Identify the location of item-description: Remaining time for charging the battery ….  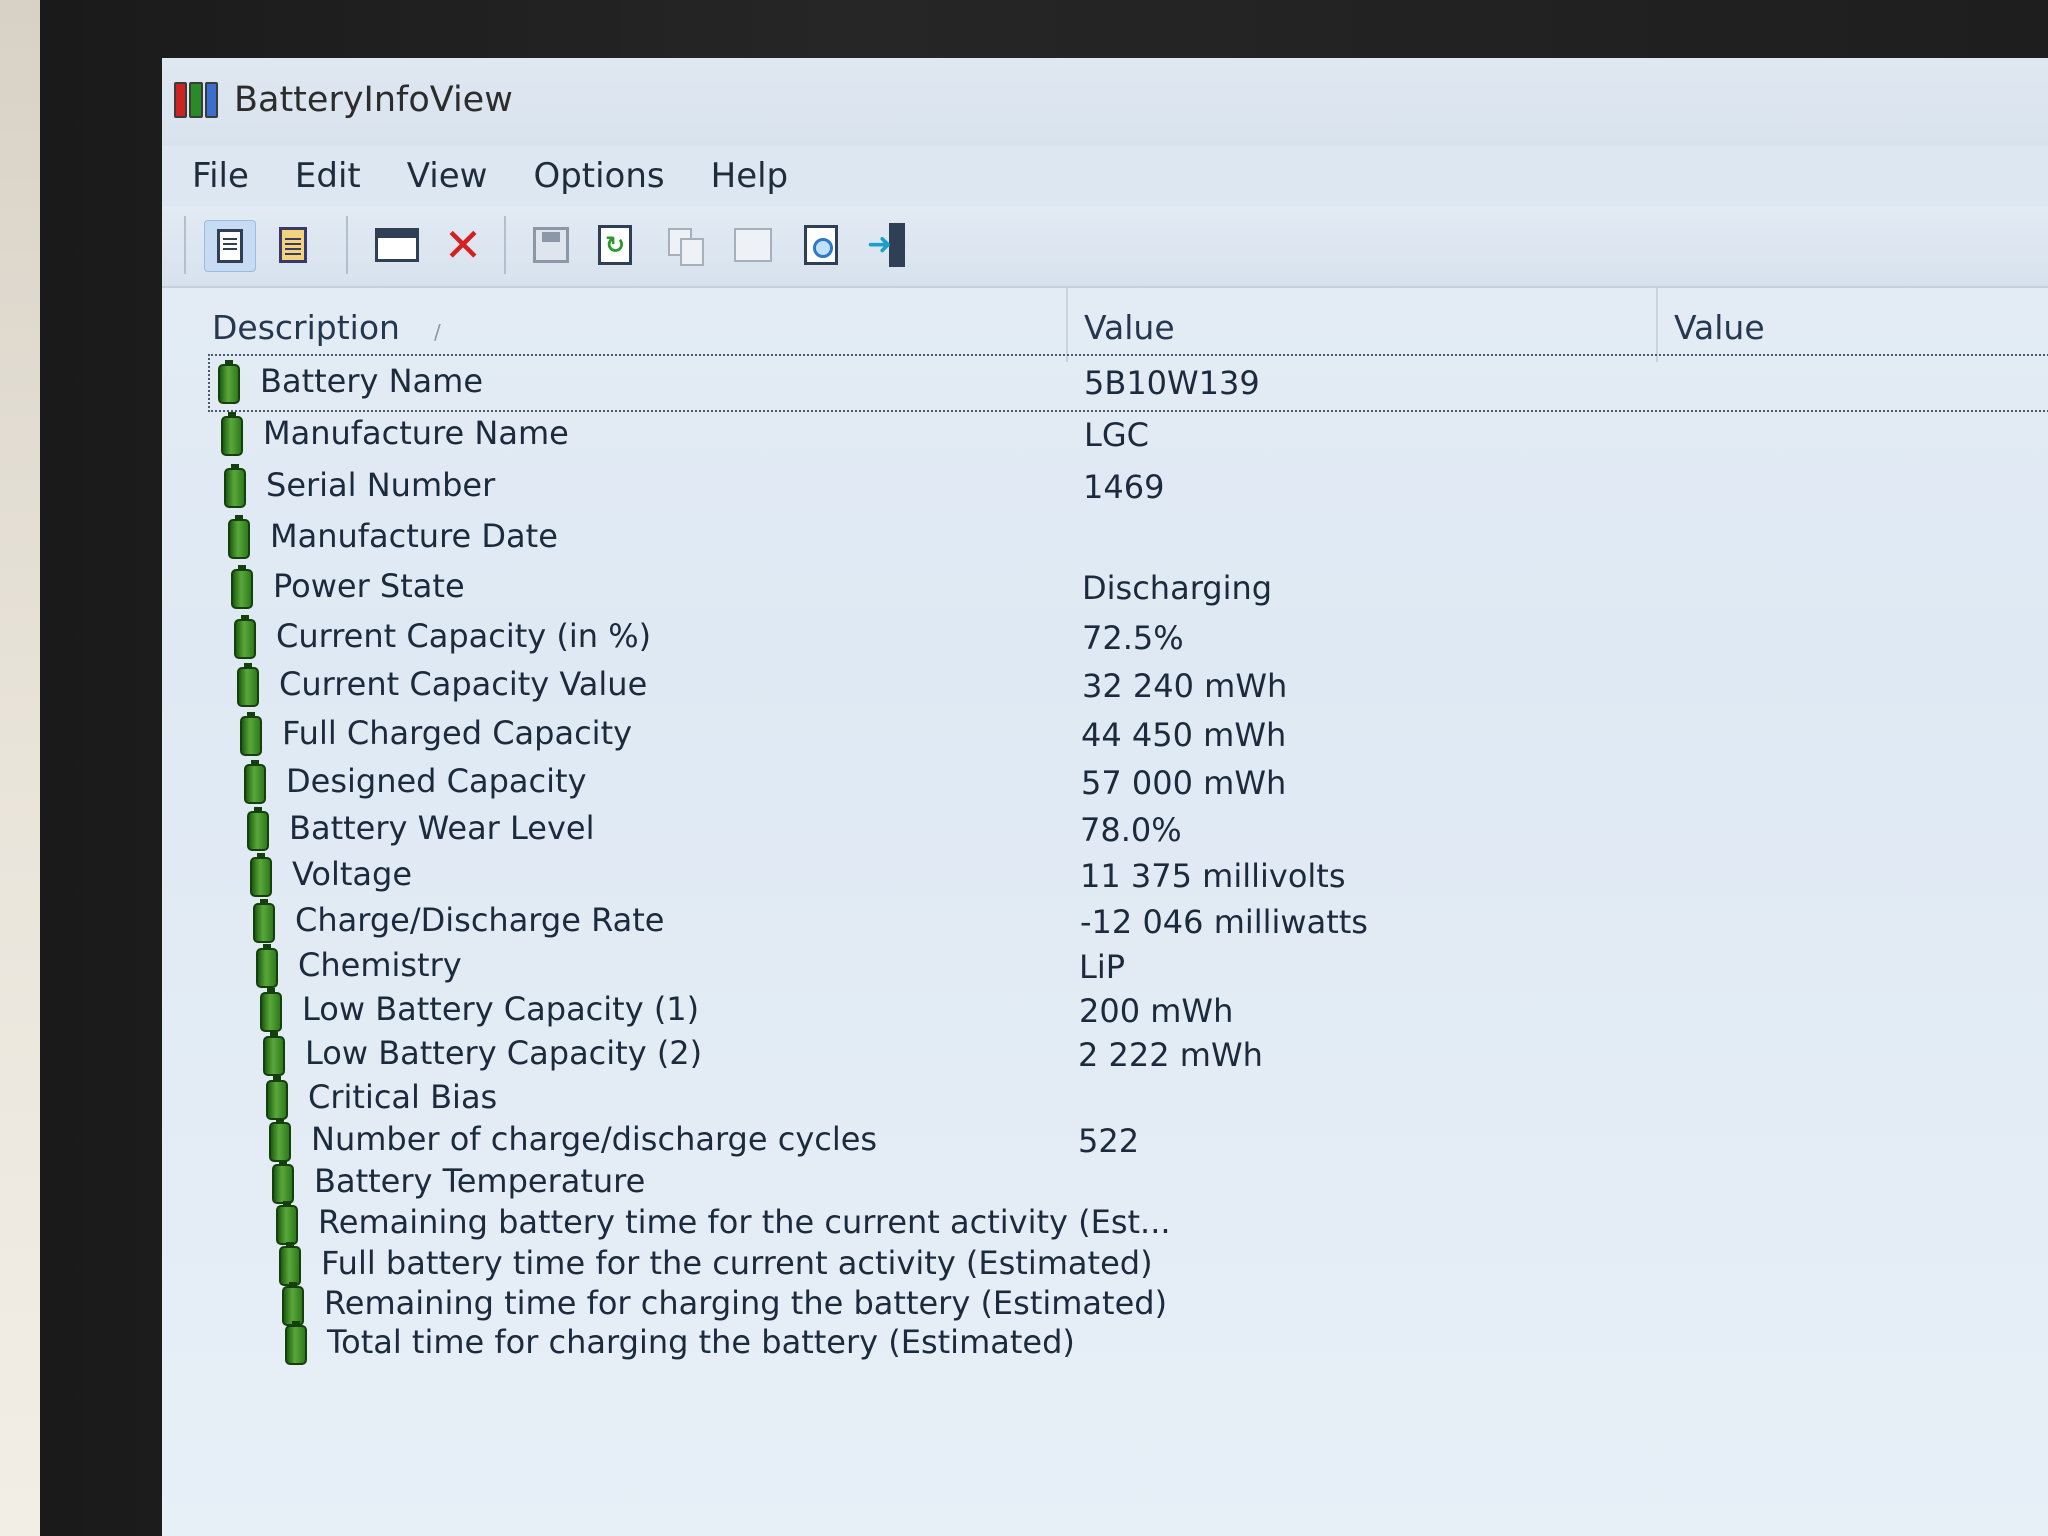
(746, 1303).